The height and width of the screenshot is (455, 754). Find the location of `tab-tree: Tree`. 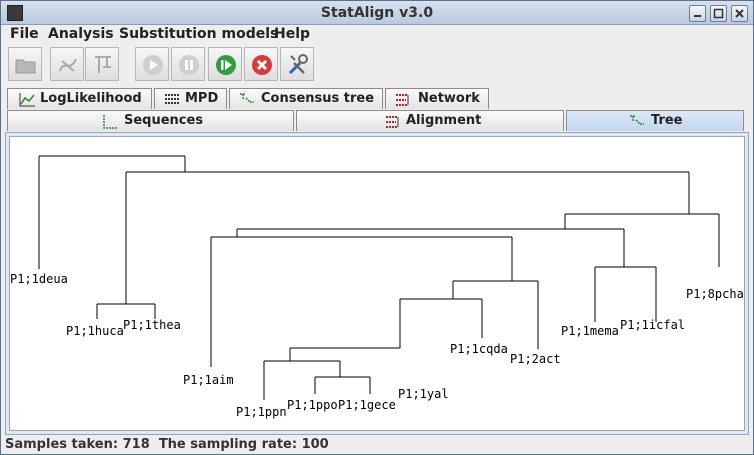

tab-tree: Tree is located at coordinates (655, 120).